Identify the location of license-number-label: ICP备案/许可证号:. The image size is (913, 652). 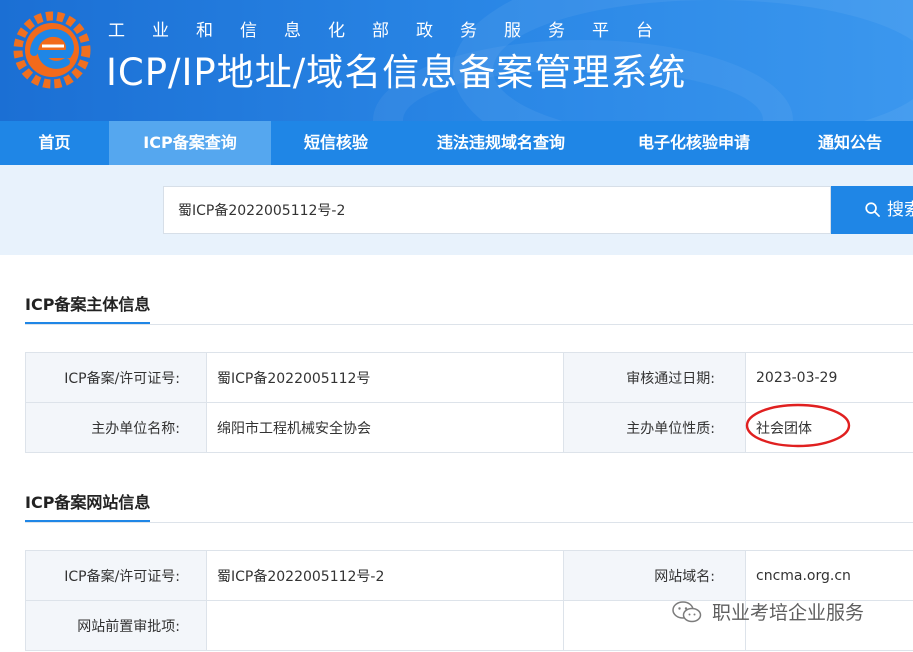
(116, 377).